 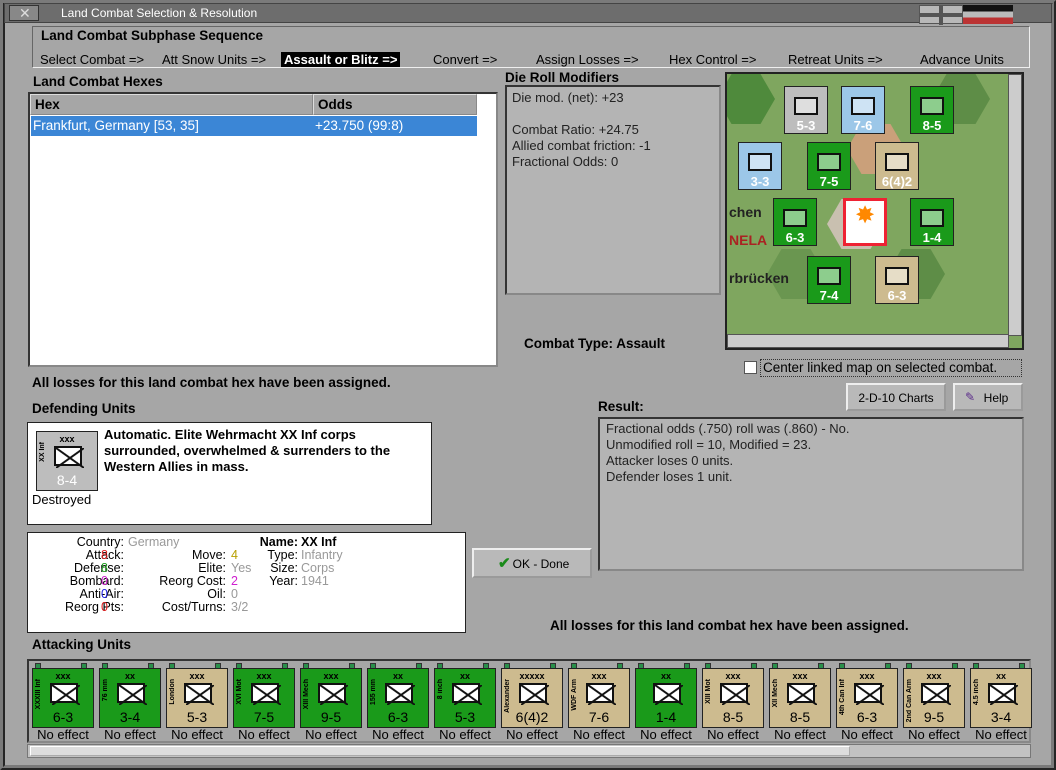 What do you see at coordinates (599, 698) in the screenshot?
I see `attacking-unit-counter: xxx WDF Arm 7-6` at bounding box center [599, 698].